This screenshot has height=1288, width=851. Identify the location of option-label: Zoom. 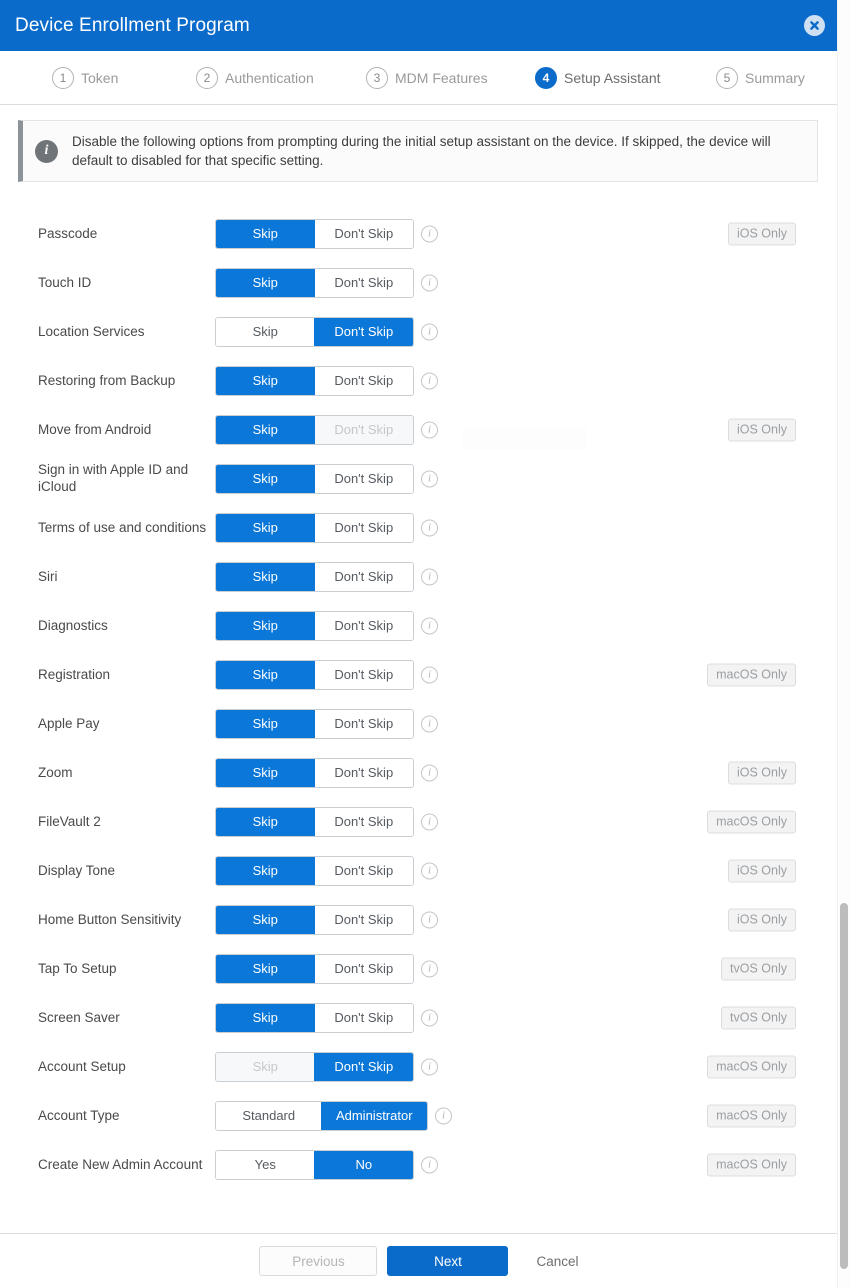
(55, 772).